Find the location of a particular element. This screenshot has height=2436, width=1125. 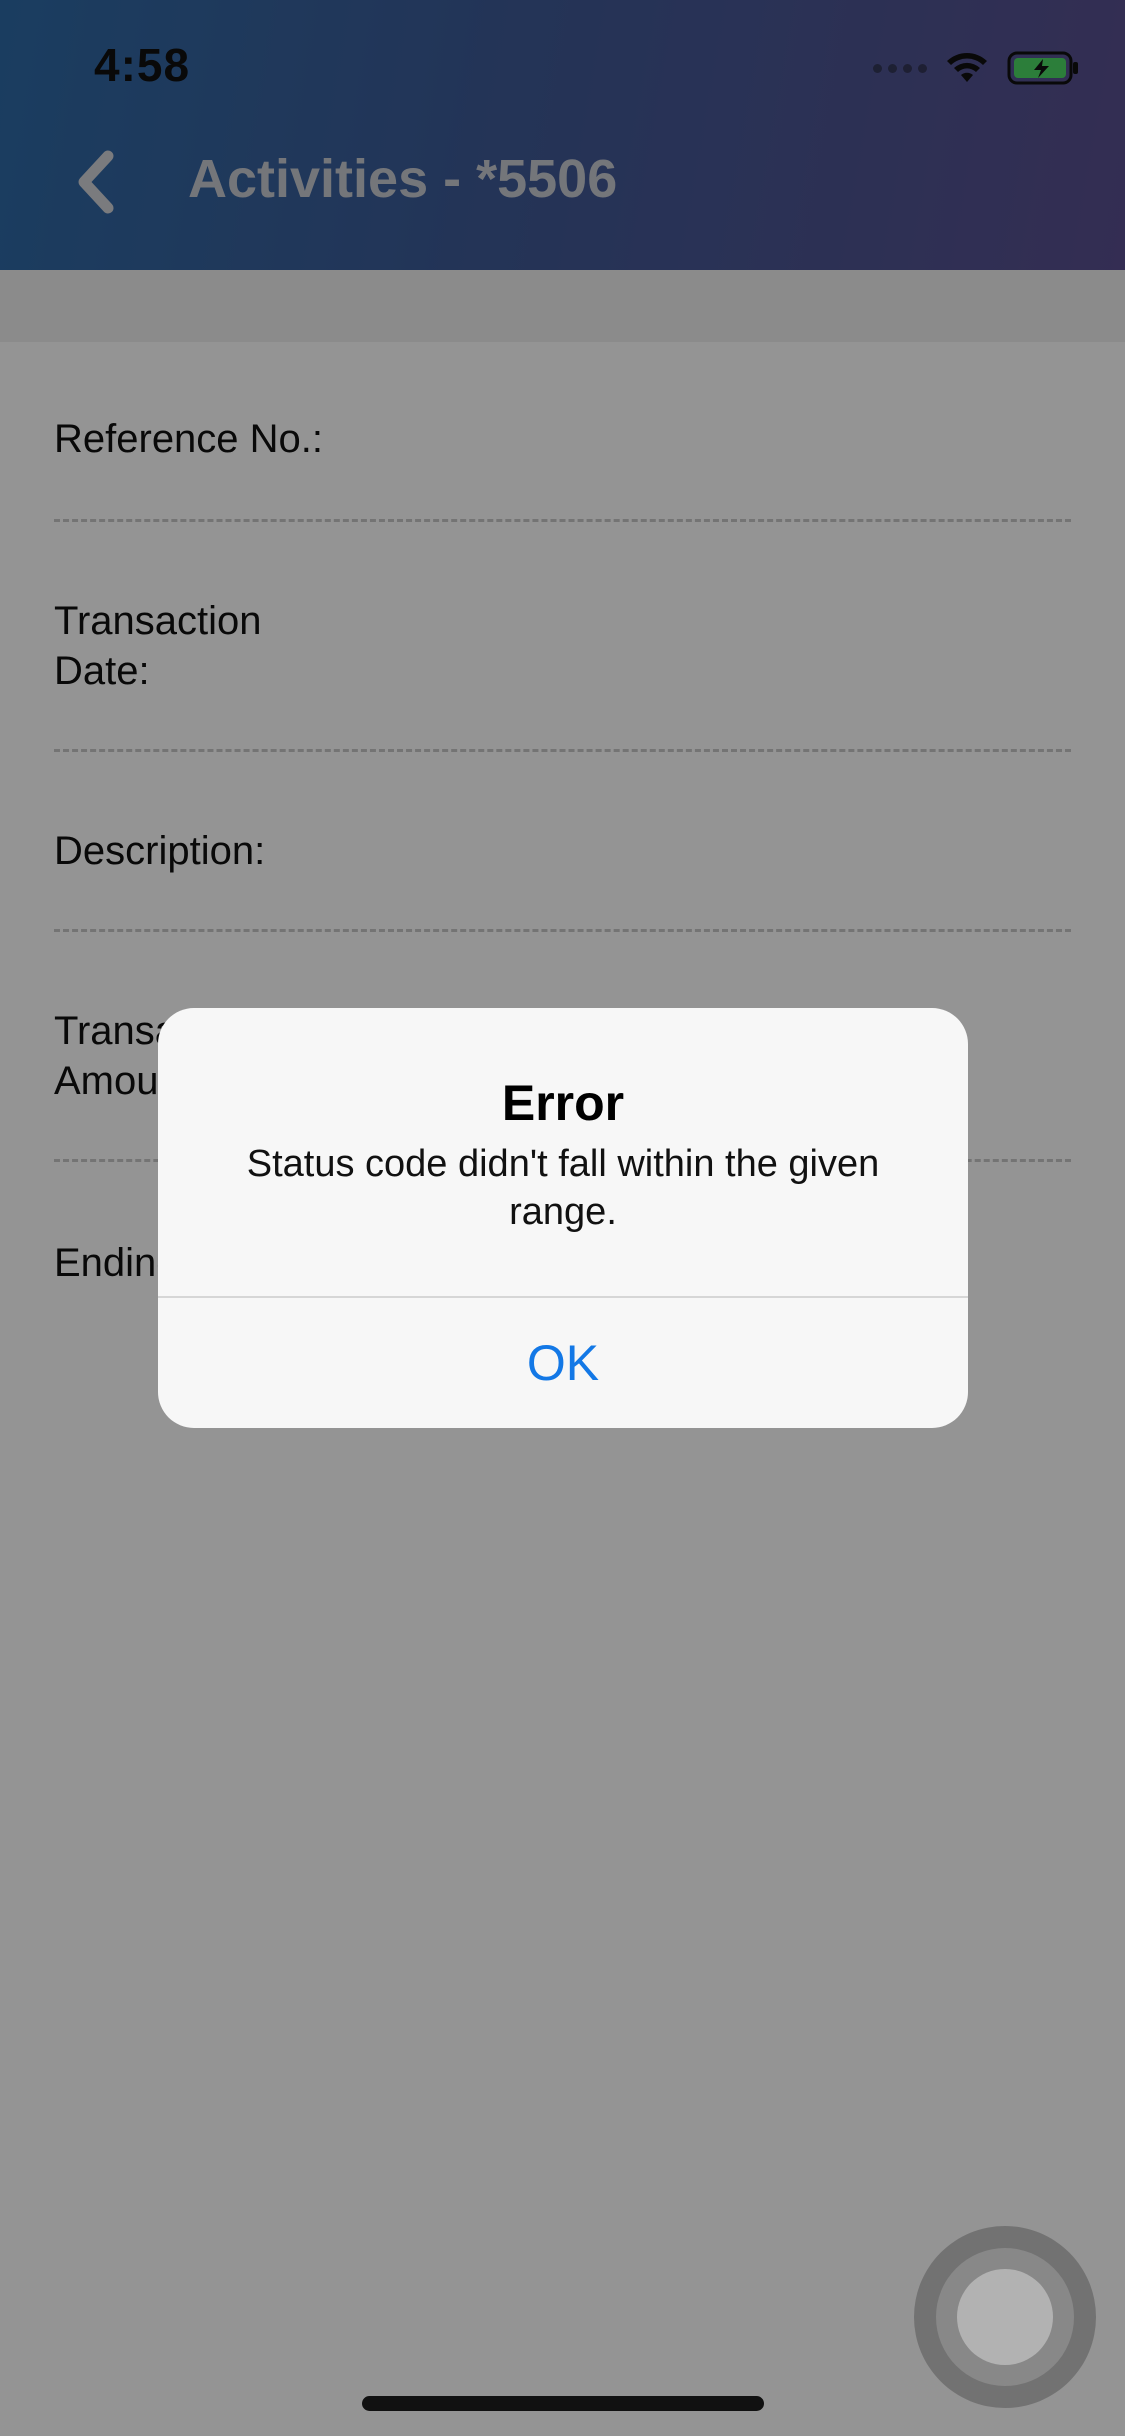

home-indicator is located at coordinates (563, 2403).